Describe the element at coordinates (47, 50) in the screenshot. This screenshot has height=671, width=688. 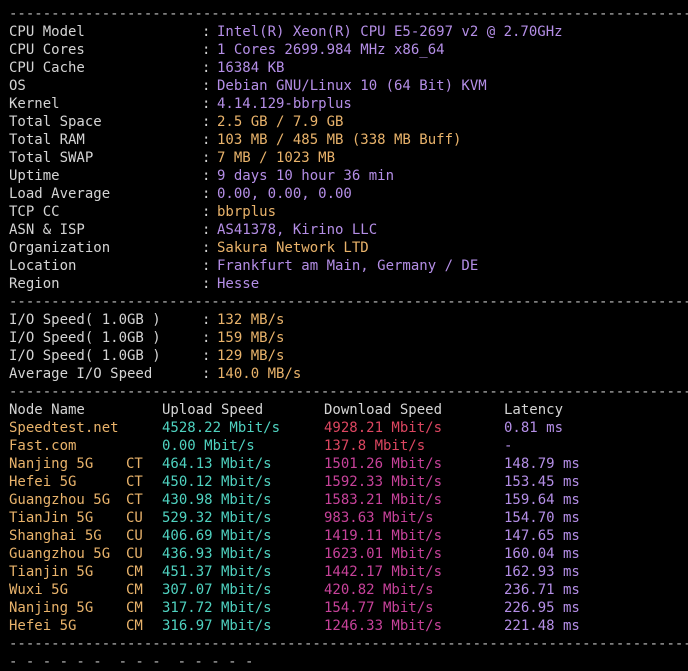
I see `info-key: CPU Cores` at that location.